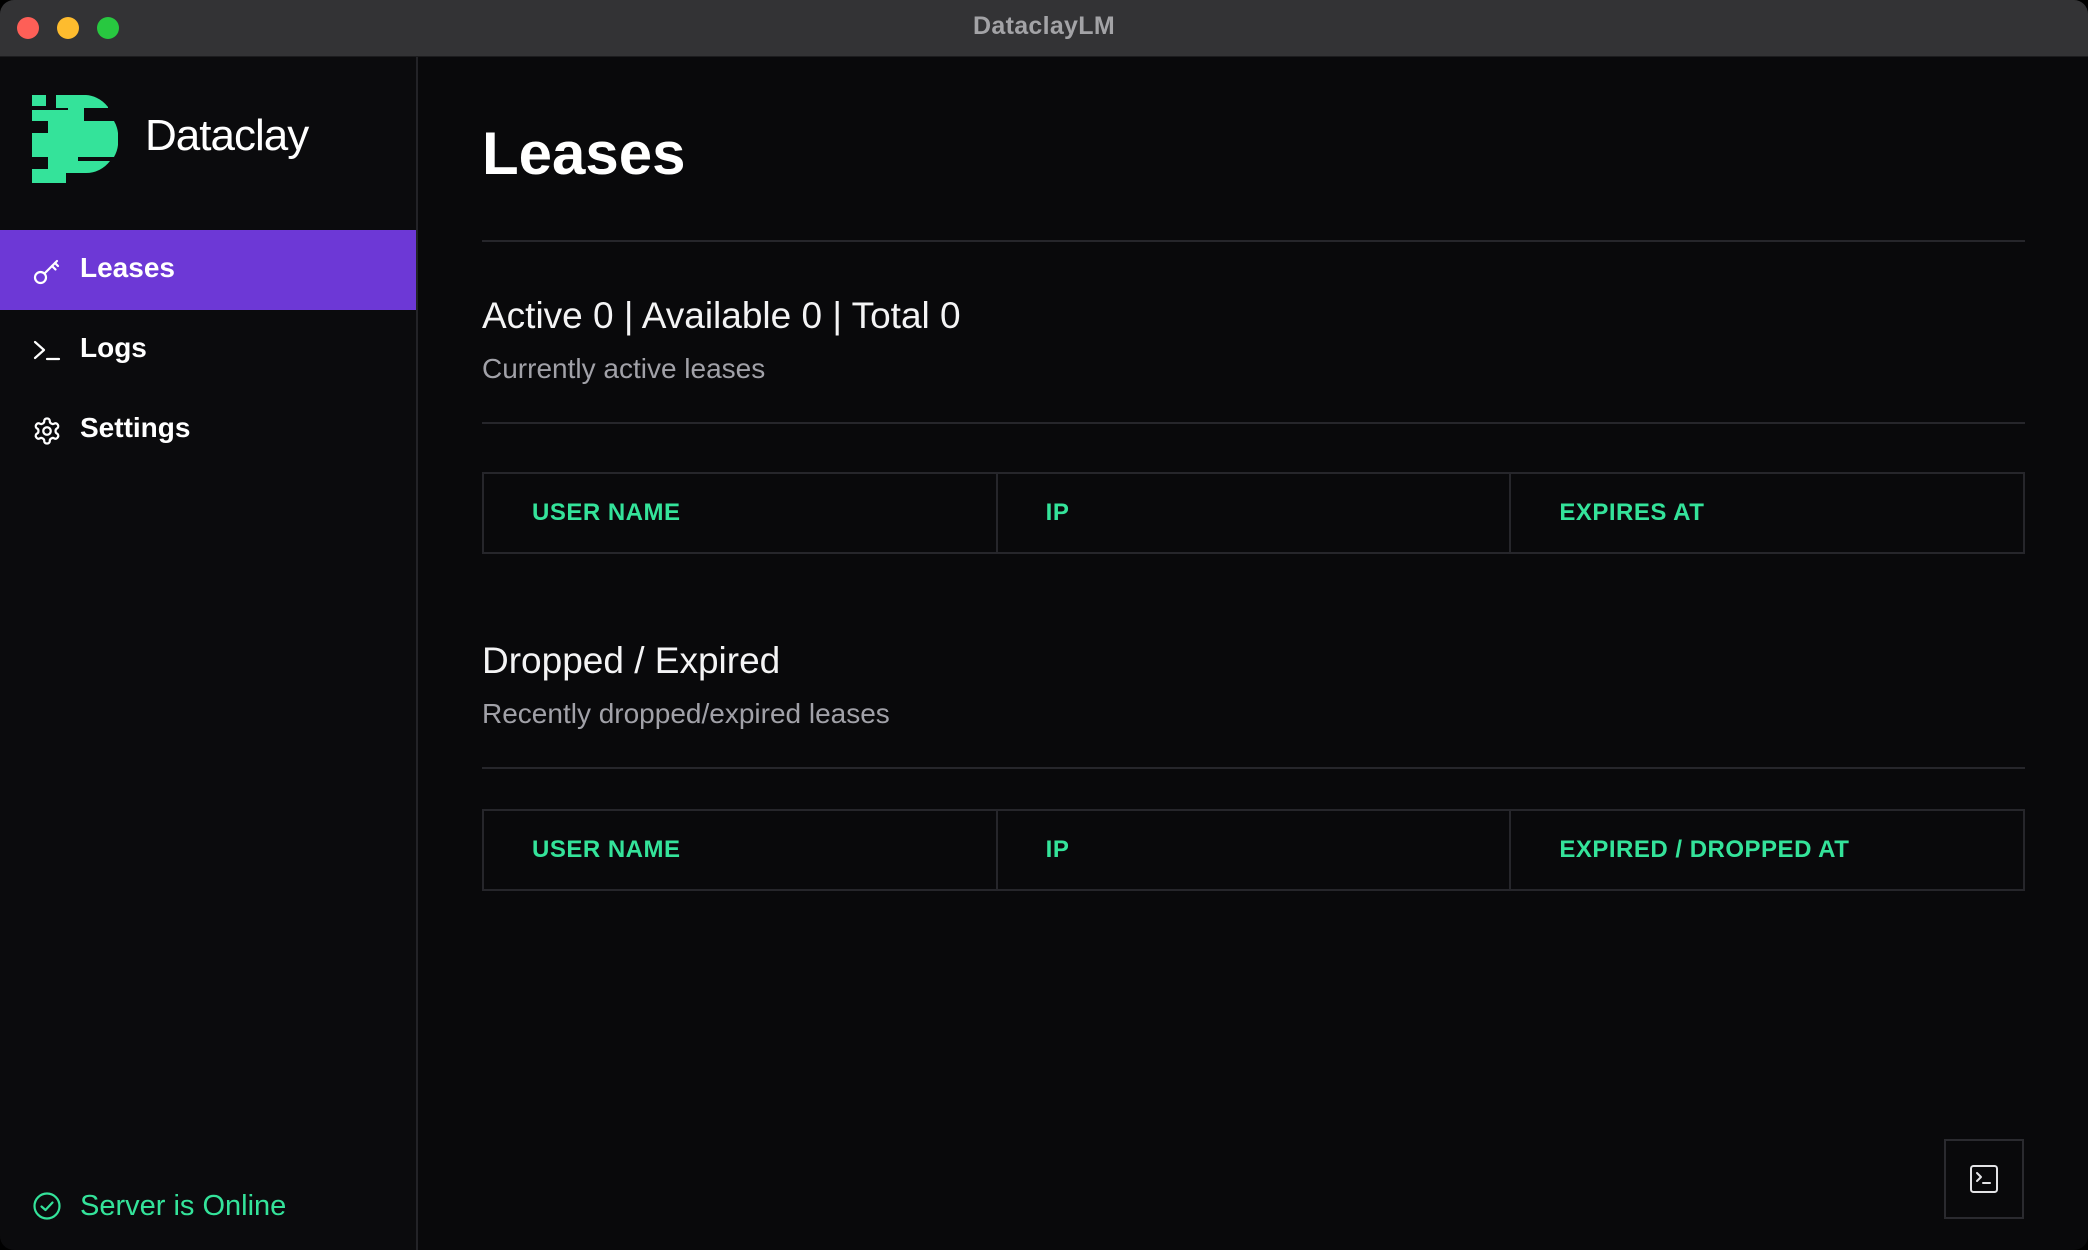  Describe the element at coordinates (1767, 513) in the screenshot. I see `column-header-expires-at: EXPIRES AT` at that location.